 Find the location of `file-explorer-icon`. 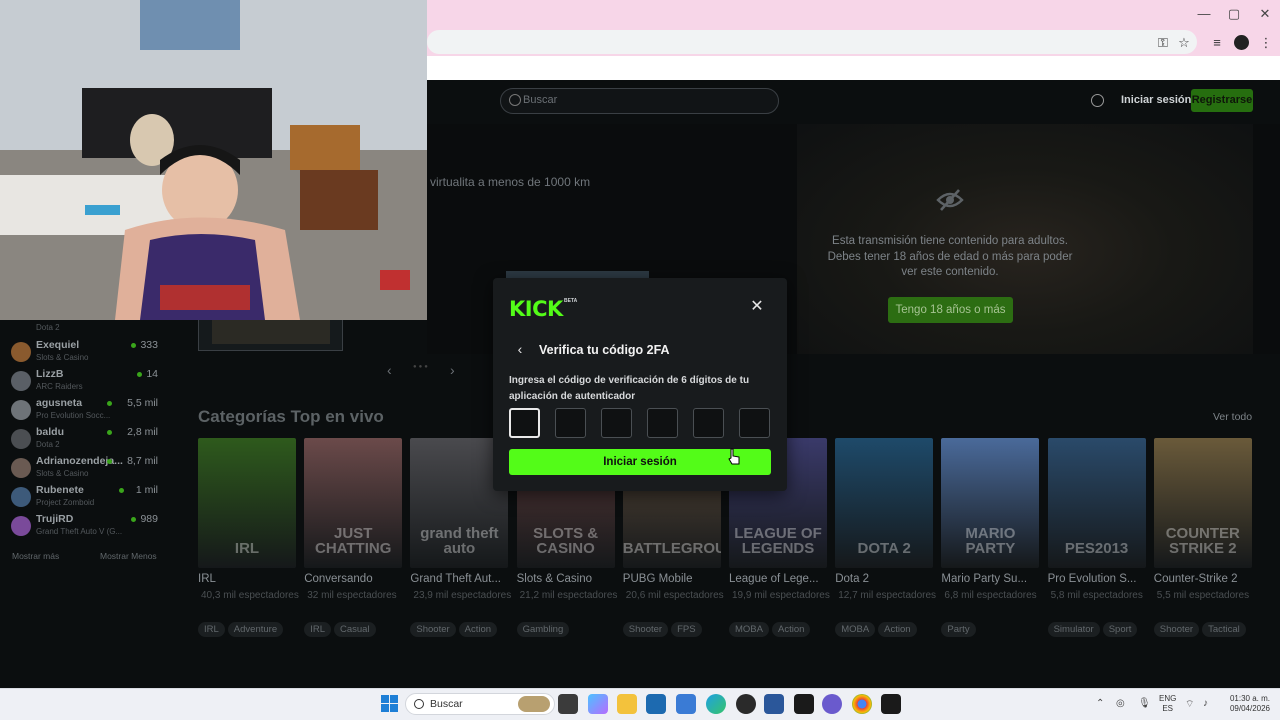

file-explorer-icon is located at coordinates (627, 704).